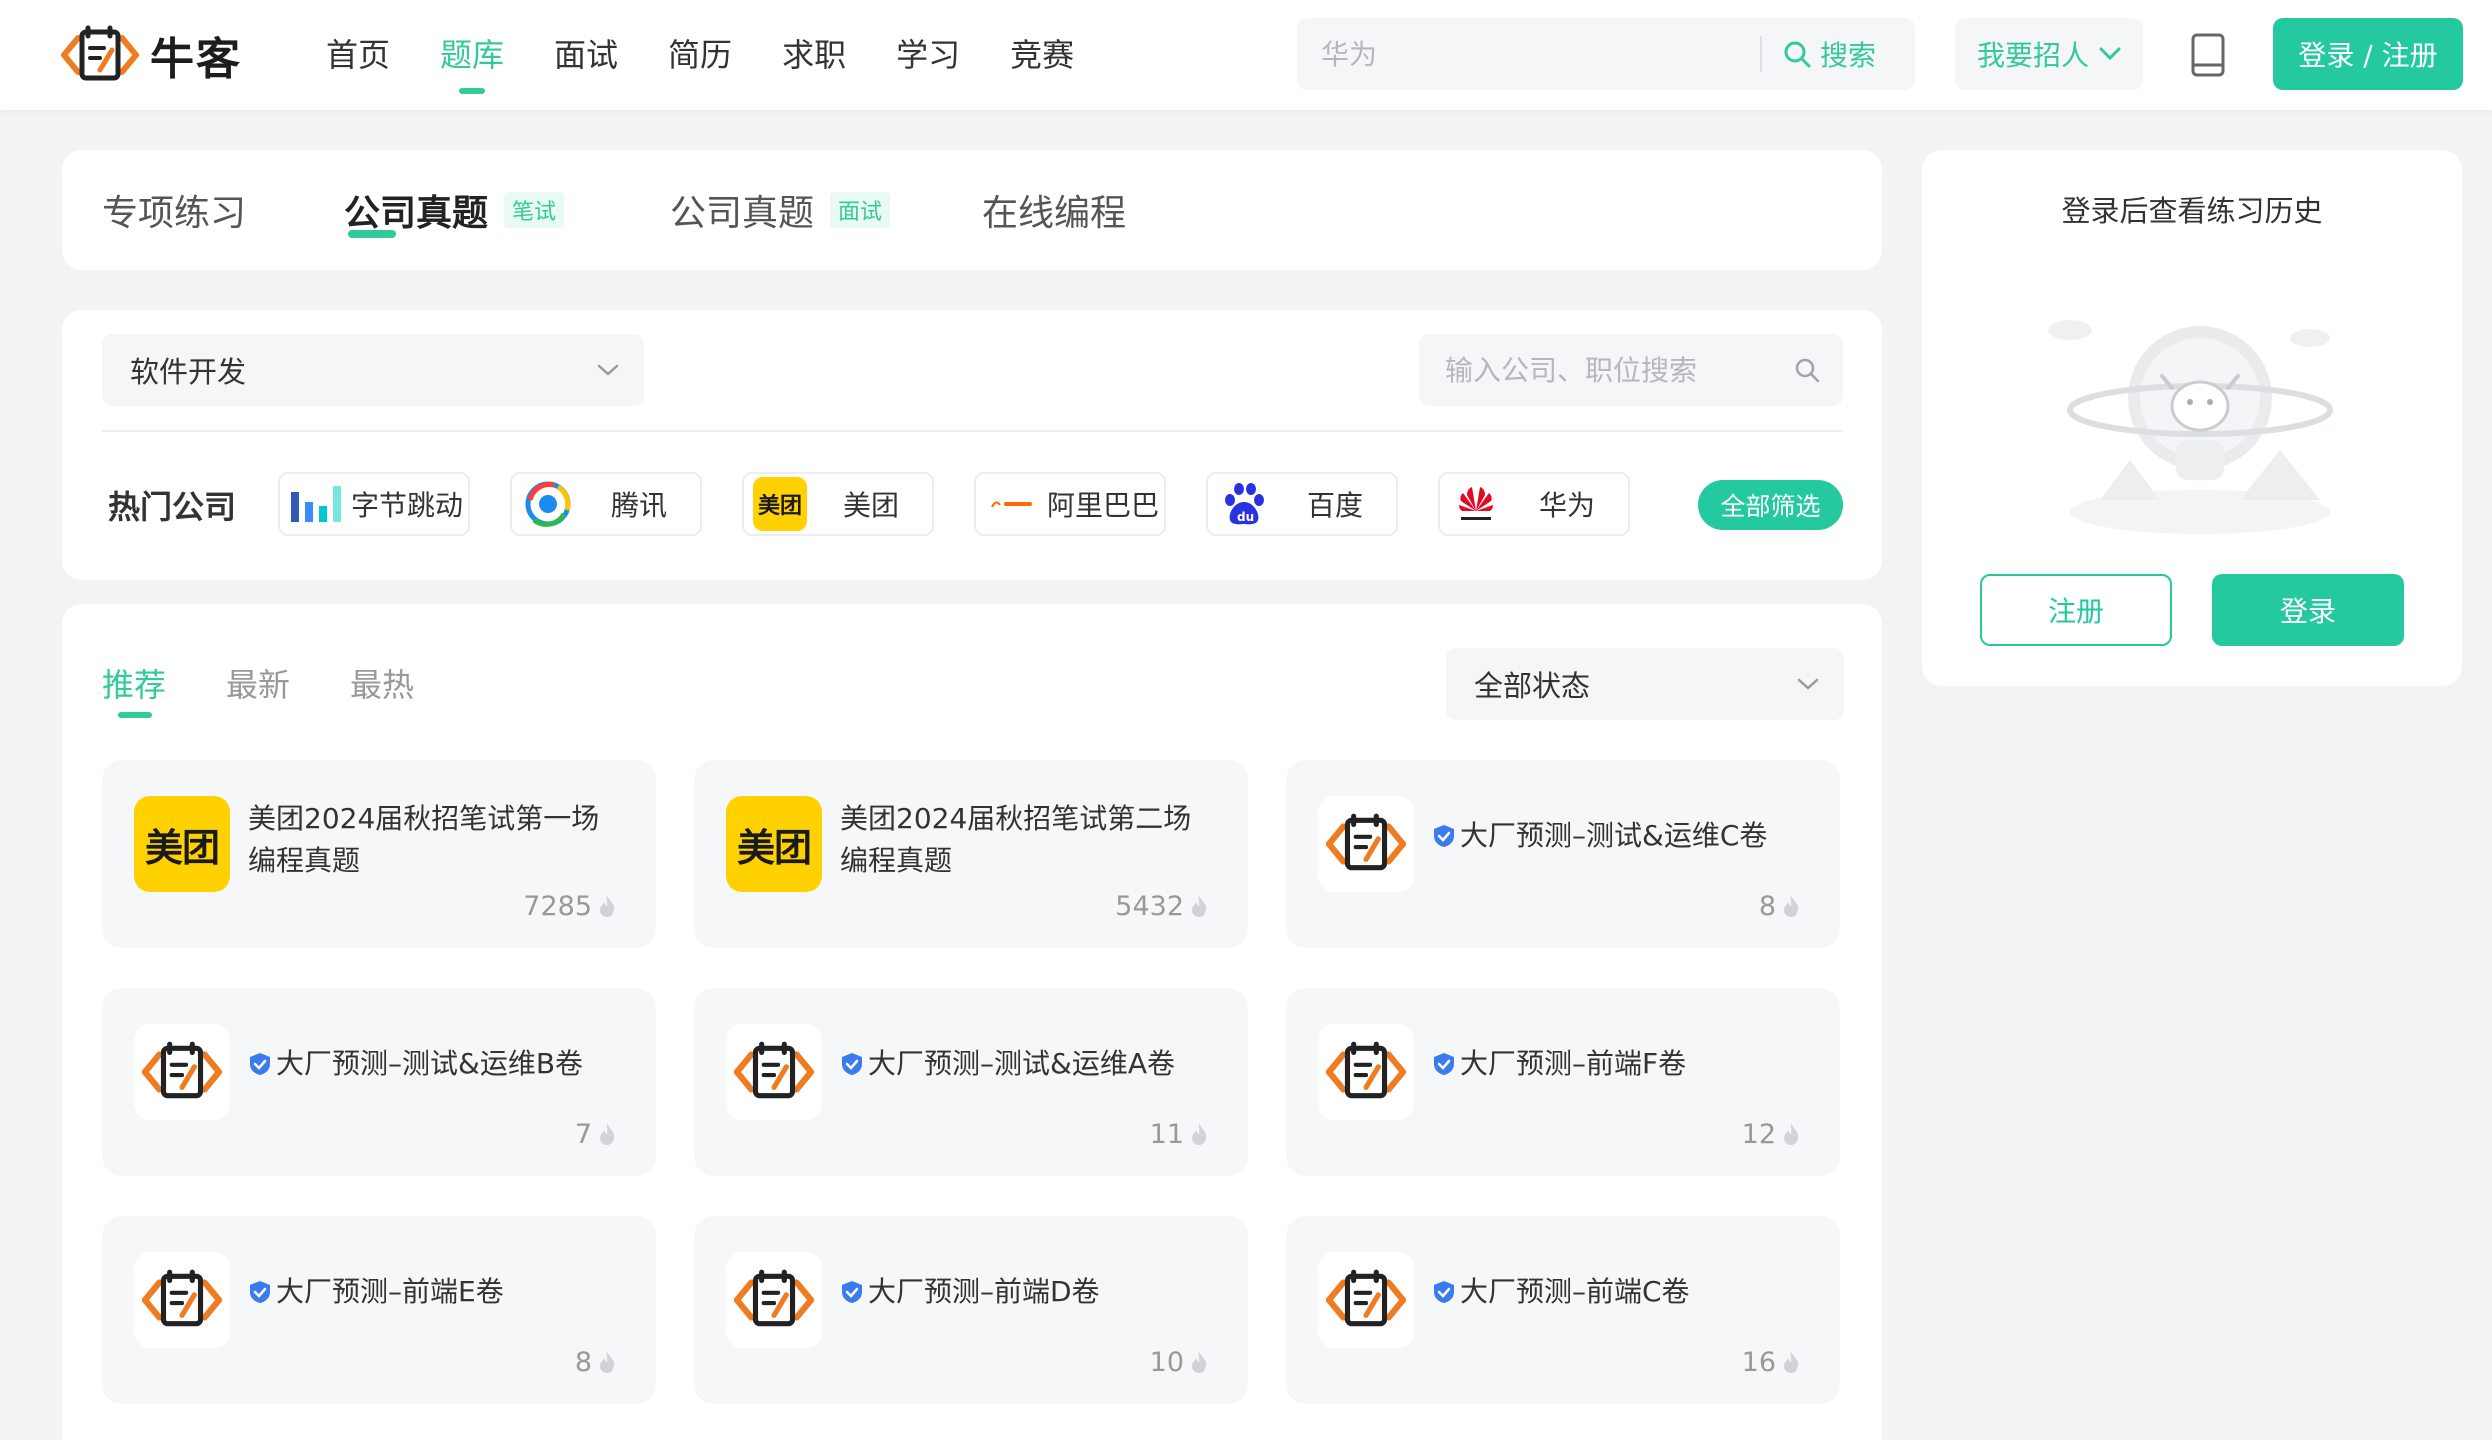 The height and width of the screenshot is (1440, 2492). I want to click on paper-card: 美团 美团2024届秋招笔试第一场 编程真题 7285, so click(379, 854).